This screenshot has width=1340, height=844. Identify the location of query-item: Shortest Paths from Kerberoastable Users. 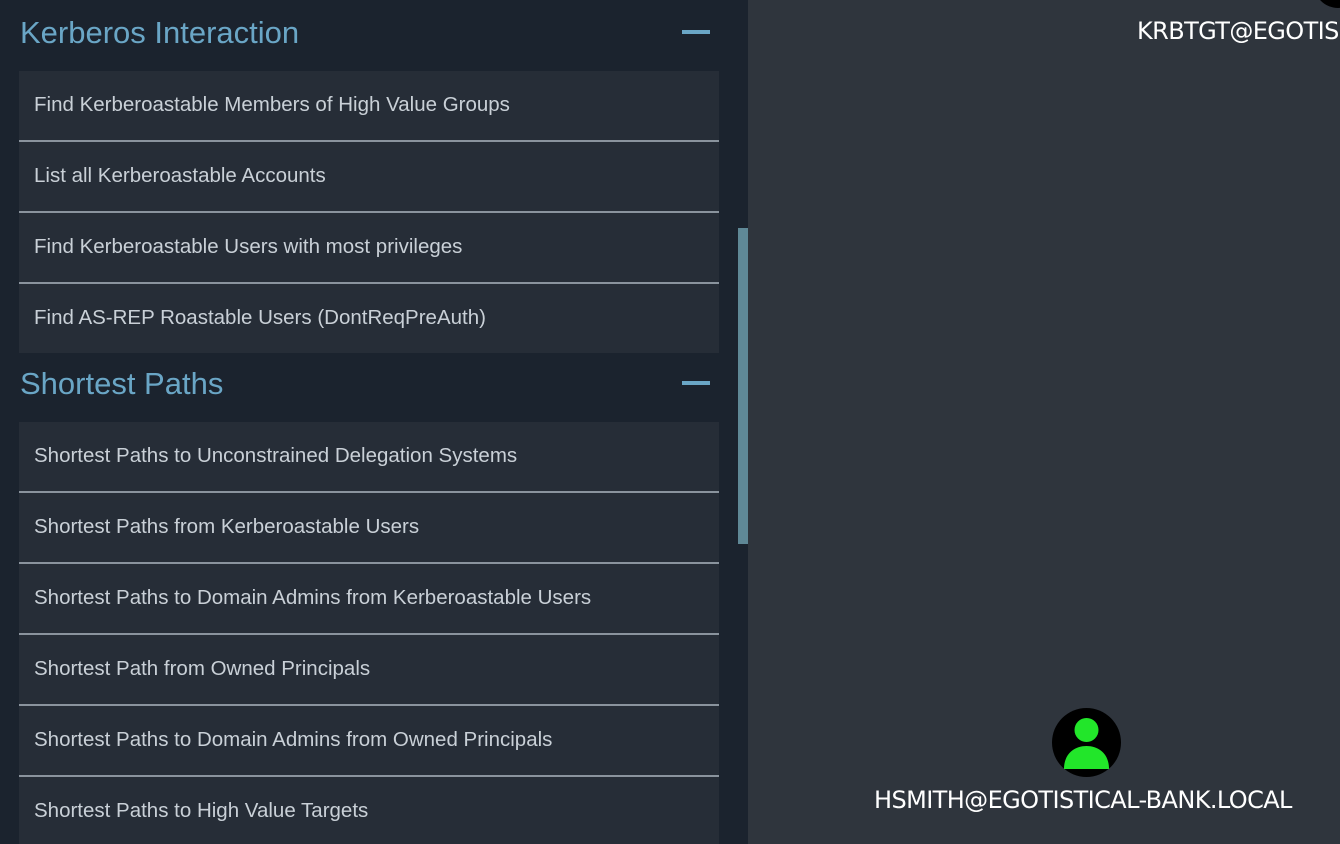
(369, 528).